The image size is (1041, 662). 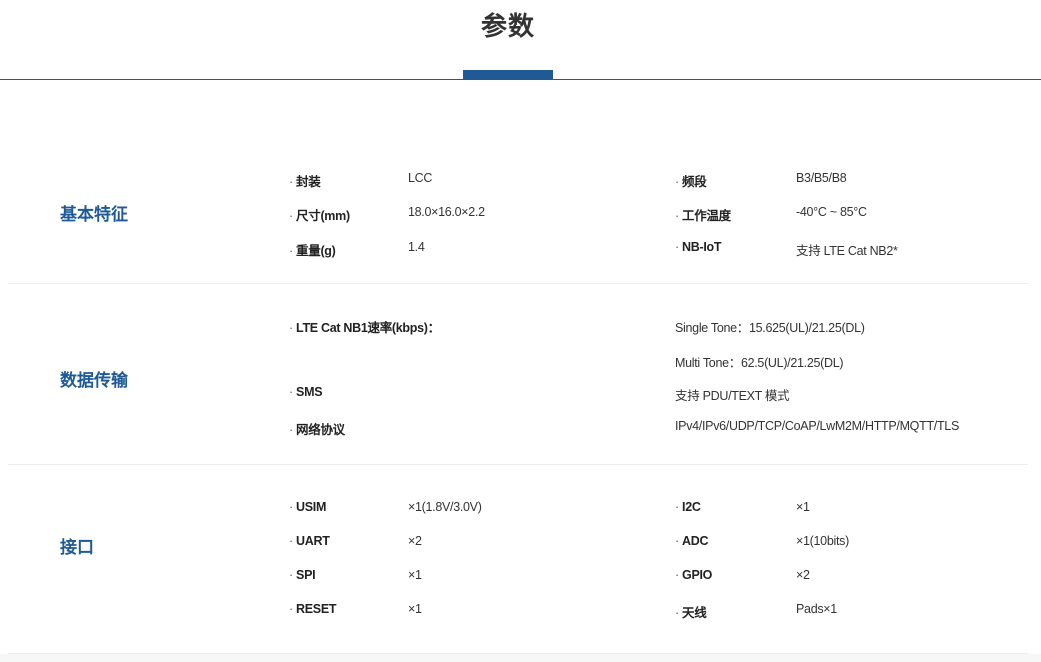 I want to click on spec-value-gpio: ×2, so click(x=803, y=575).